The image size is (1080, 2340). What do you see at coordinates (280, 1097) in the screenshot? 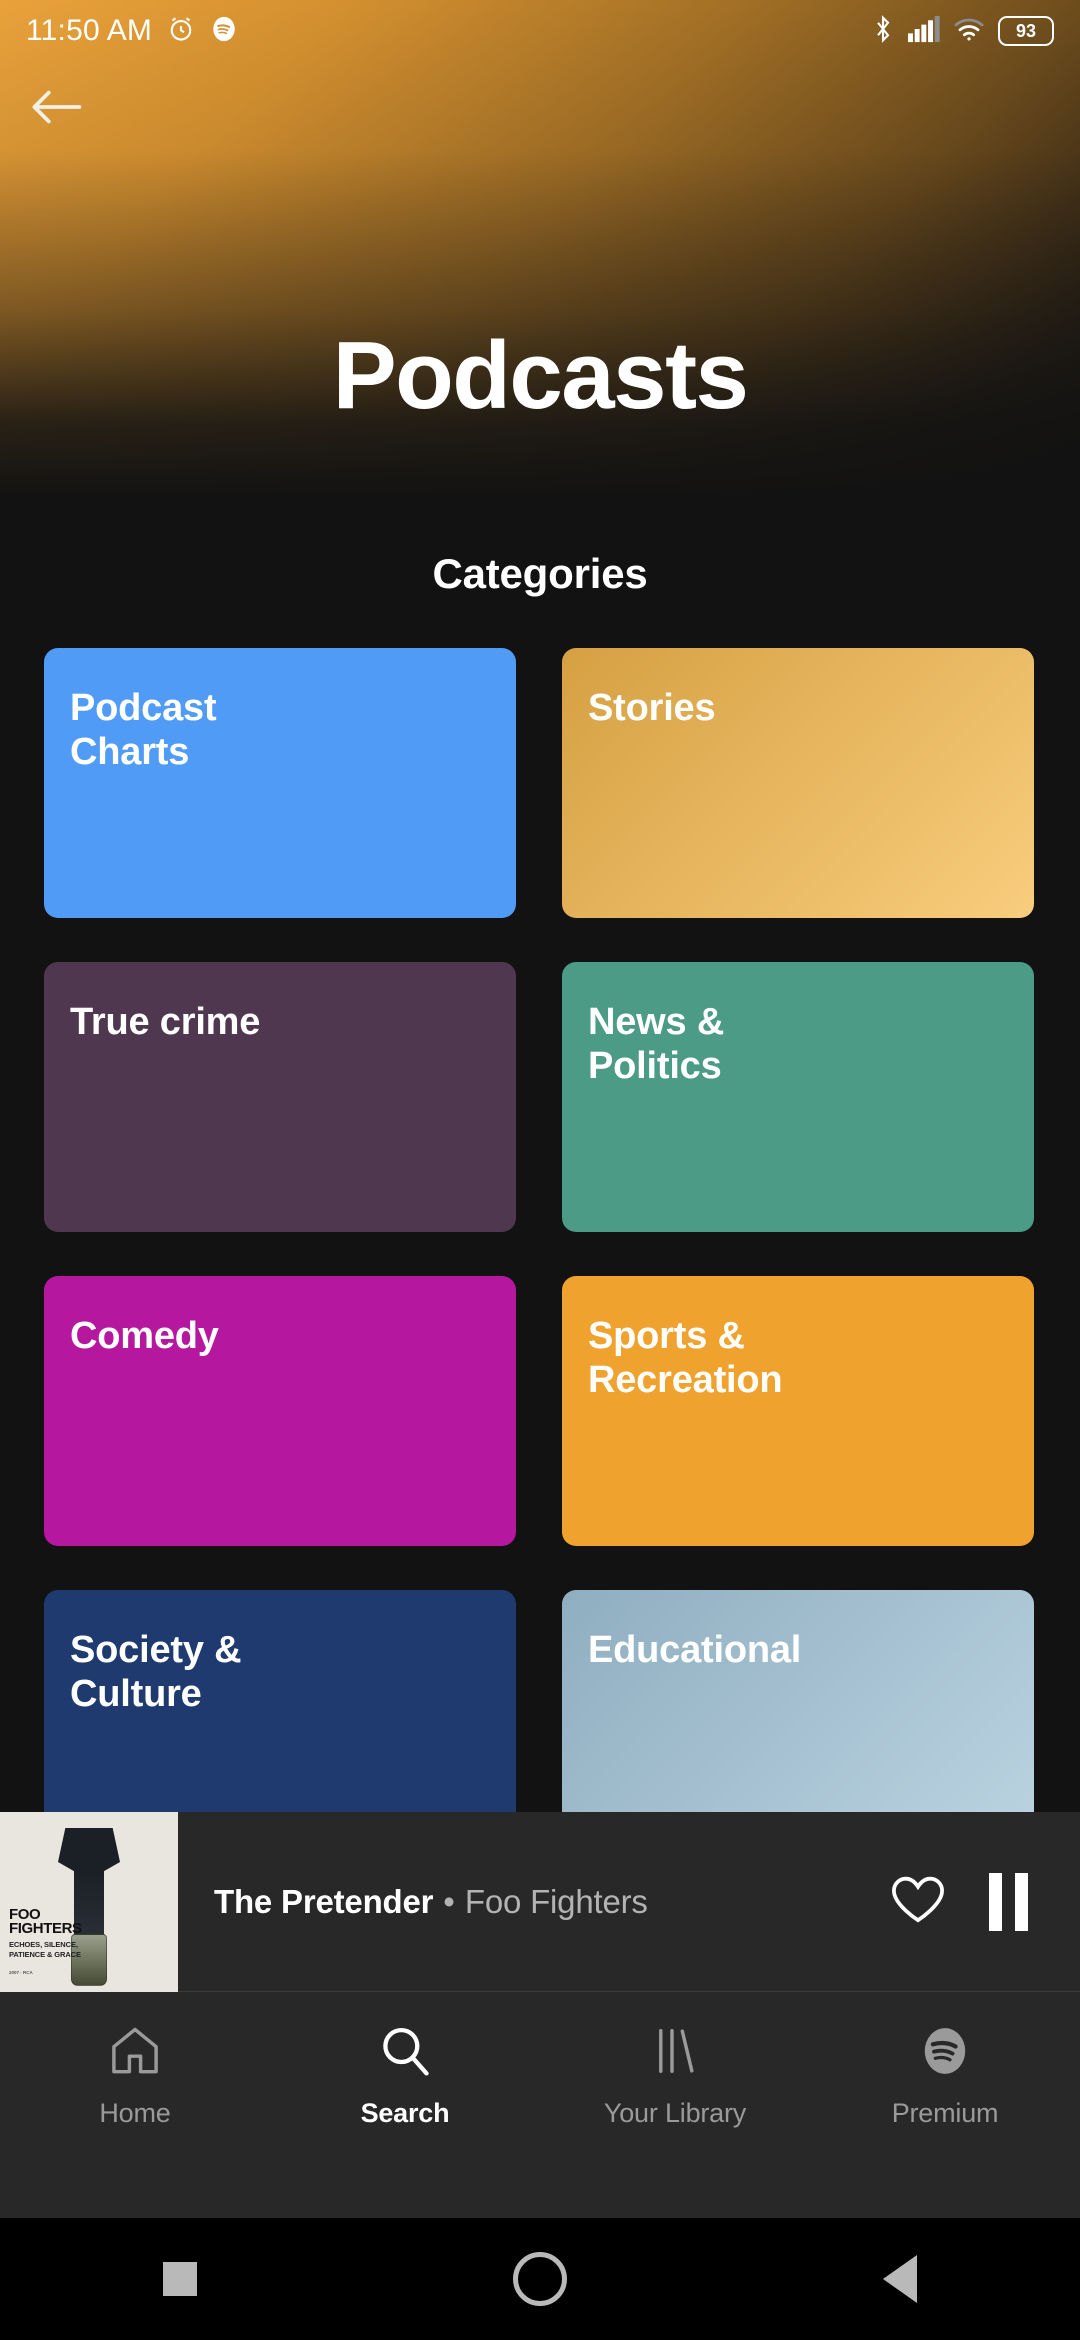
I see `category-tile: True crime` at bounding box center [280, 1097].